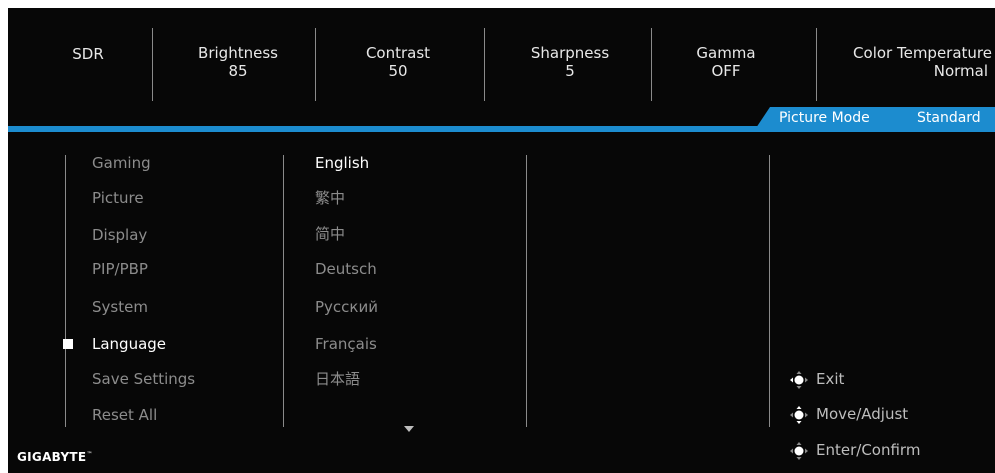 The width and height of the screenshot is (995, 473). I want to click on language-option-deutsch: Deutsch, so click(346, 269).